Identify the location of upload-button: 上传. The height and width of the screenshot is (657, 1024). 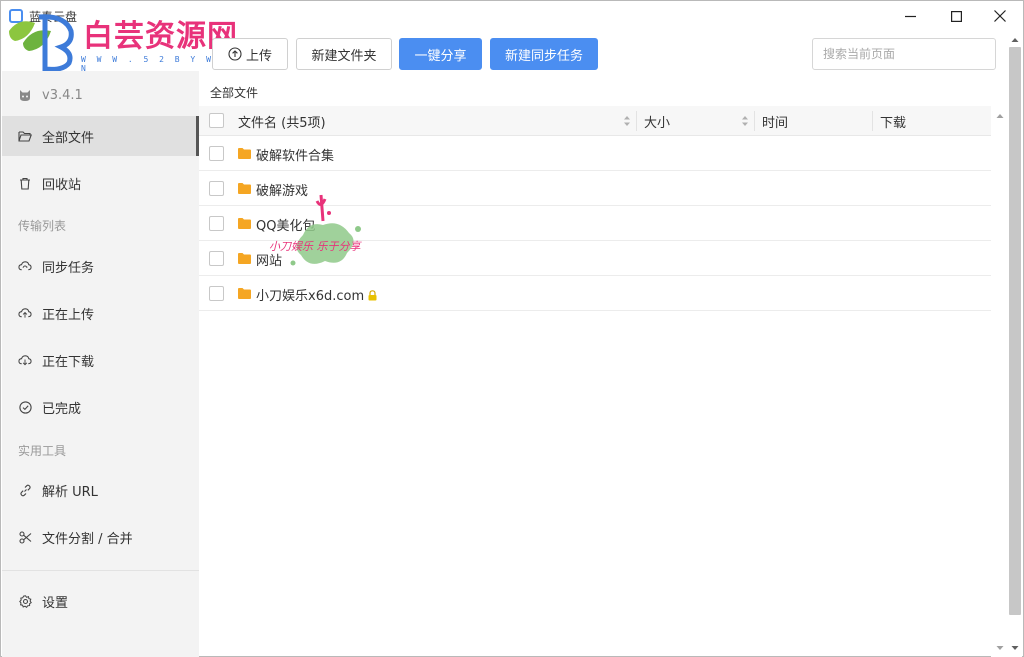
(250, 54).